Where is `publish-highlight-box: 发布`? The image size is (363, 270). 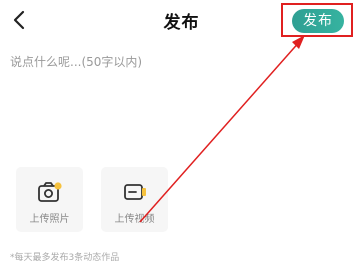 publish-highlight-box: 发布 is located at coordinates (317, 20).